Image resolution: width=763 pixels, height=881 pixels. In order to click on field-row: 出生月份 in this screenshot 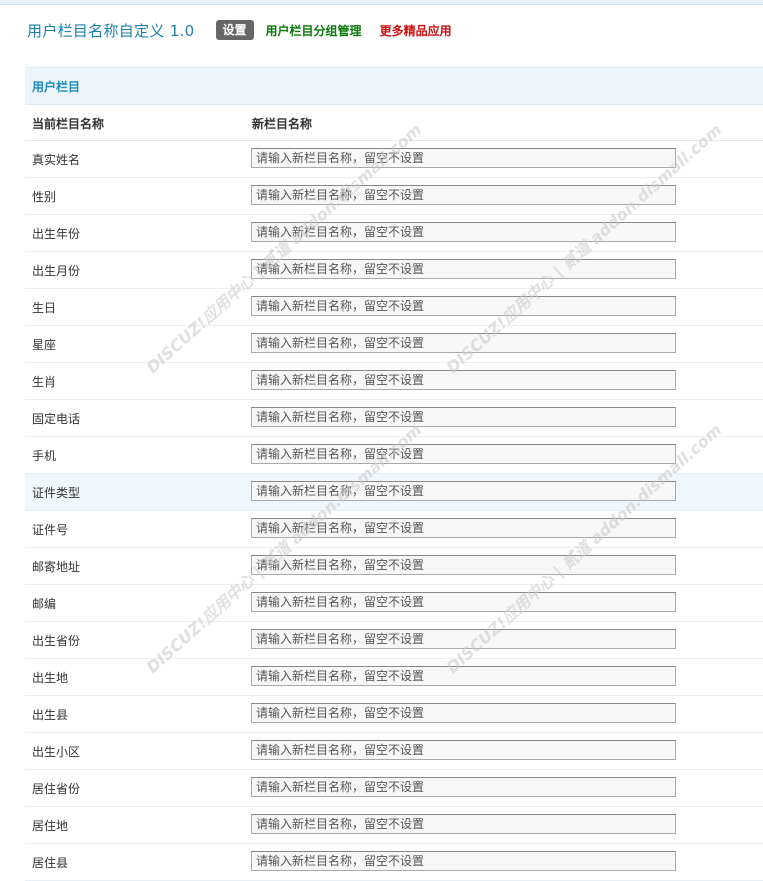, I will do `click(394, 270)`.